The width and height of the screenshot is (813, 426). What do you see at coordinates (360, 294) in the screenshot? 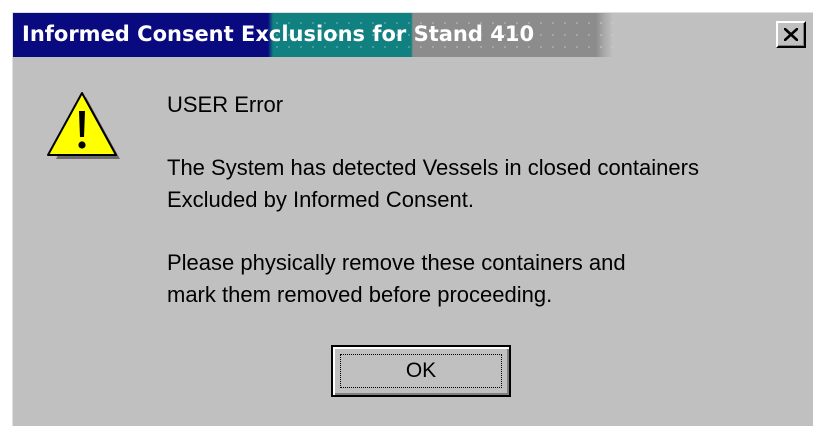
I see `message-line-4: mark them removed before proceeding.` at bounding box center [360, 294].